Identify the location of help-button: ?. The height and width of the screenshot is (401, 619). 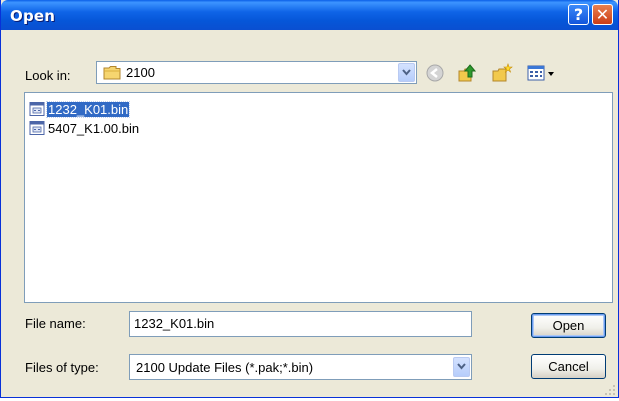
(578, 14).